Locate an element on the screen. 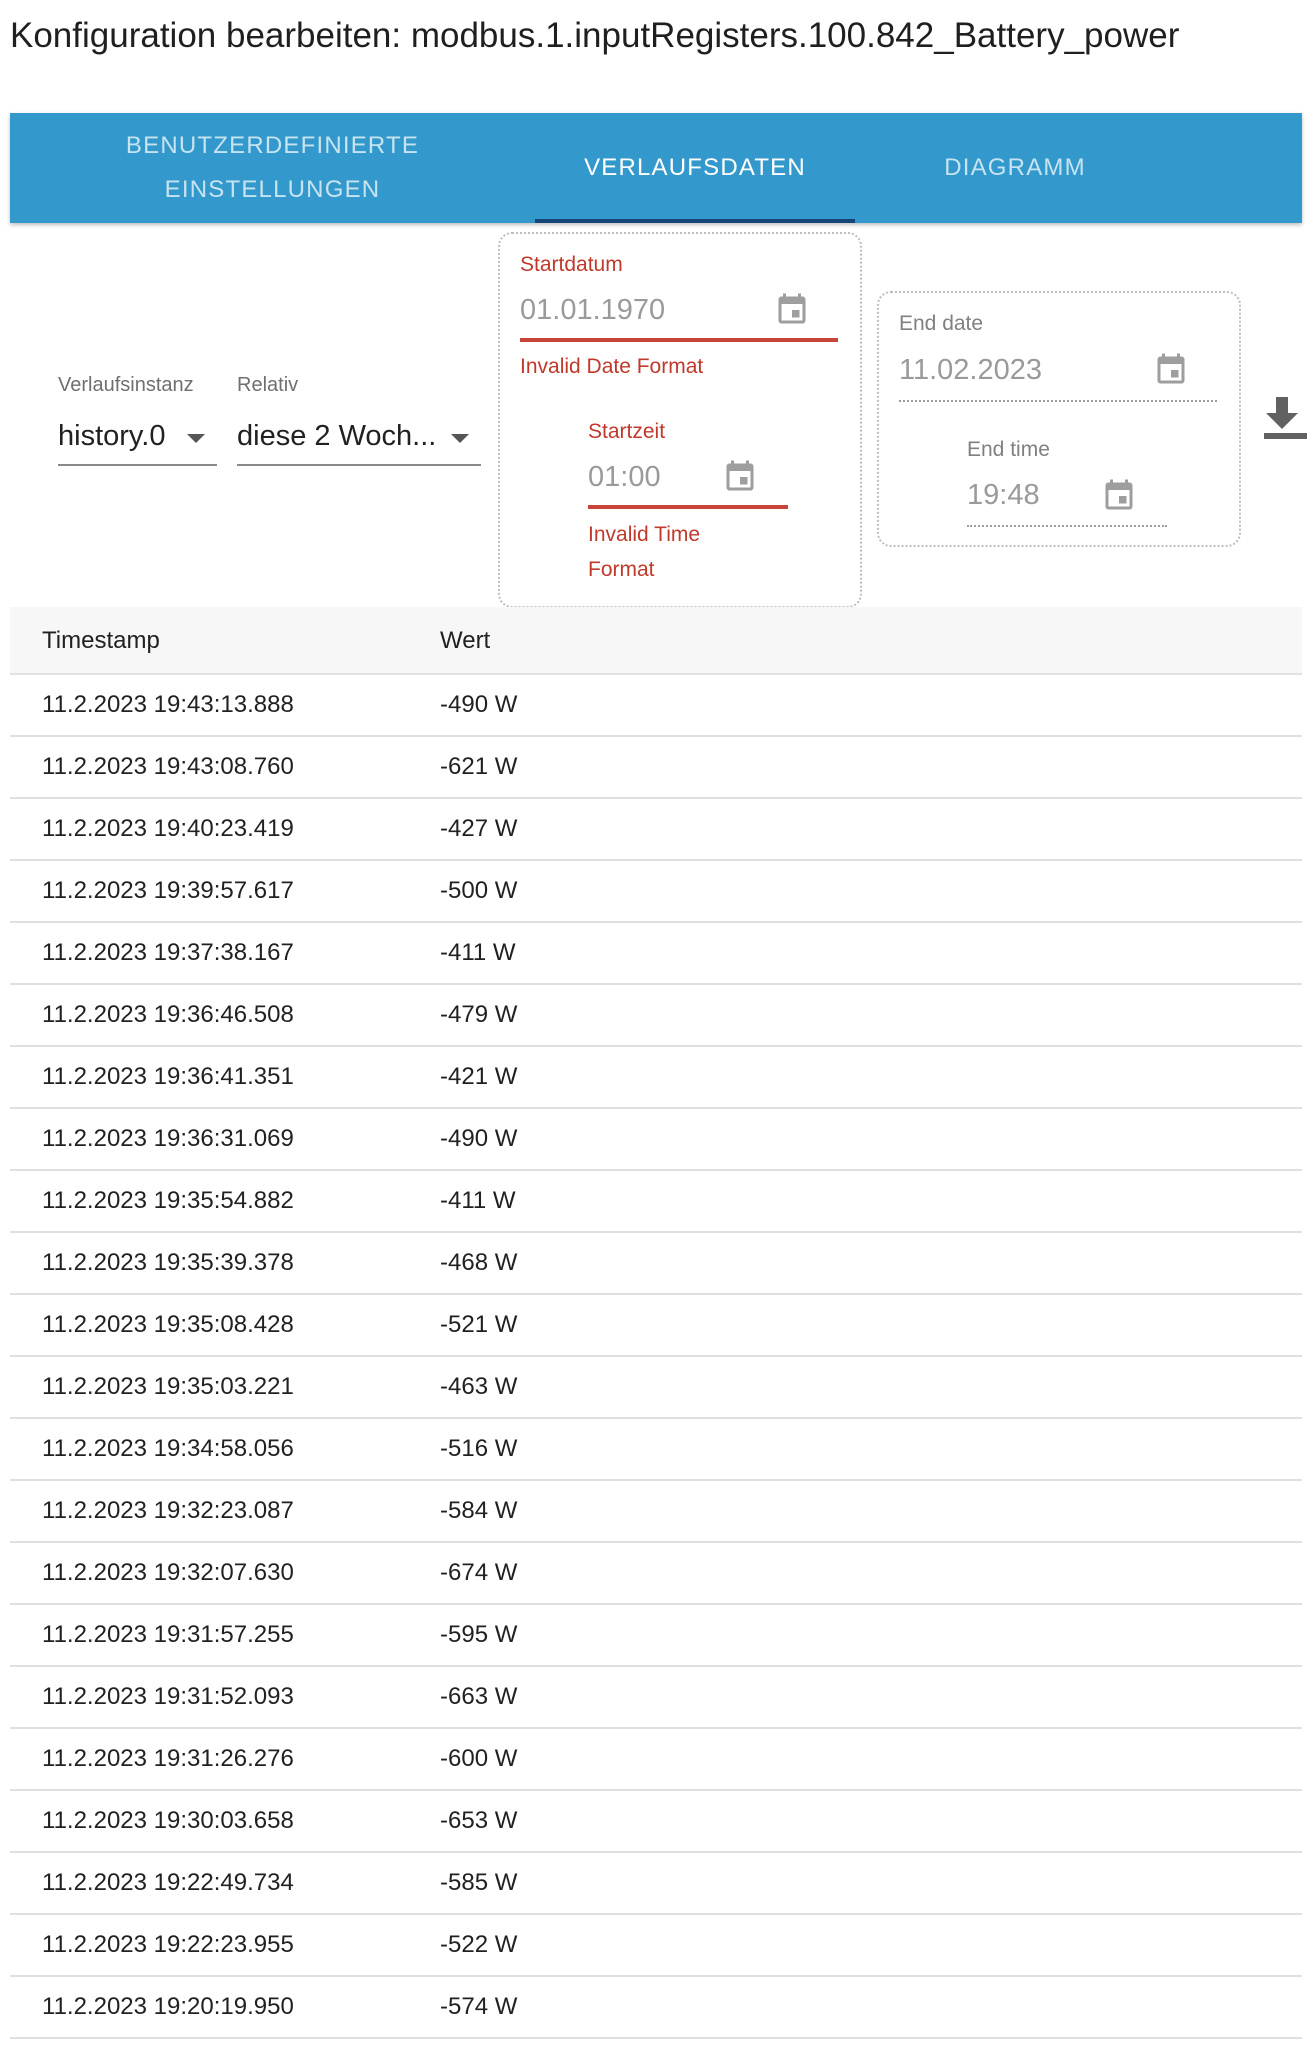 The width and height of the screenshot is (1307, 2057). timestamp-cell: 11.2.2023 19:36:46.508 is located at coordinates (168, 1014).